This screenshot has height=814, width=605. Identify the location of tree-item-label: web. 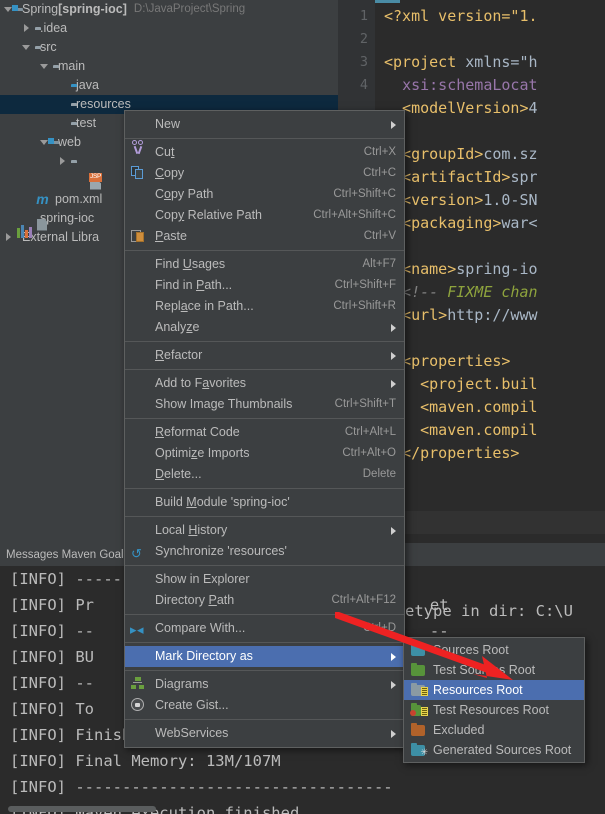
(69, 142).